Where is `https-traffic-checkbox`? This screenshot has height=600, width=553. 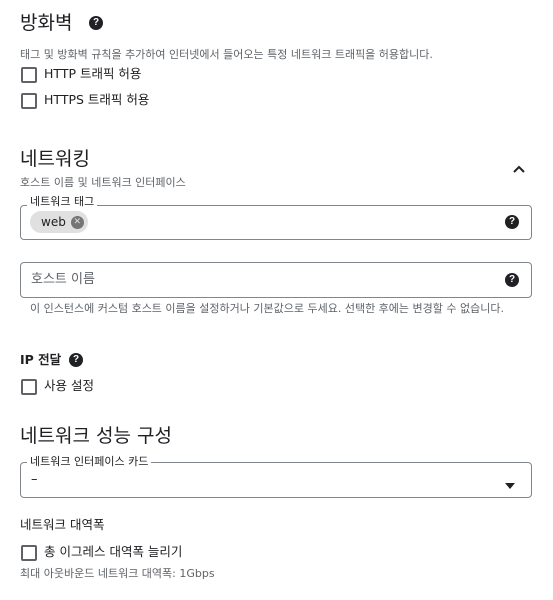
https-traffic-checkbox is located at coordinates (29, 101).